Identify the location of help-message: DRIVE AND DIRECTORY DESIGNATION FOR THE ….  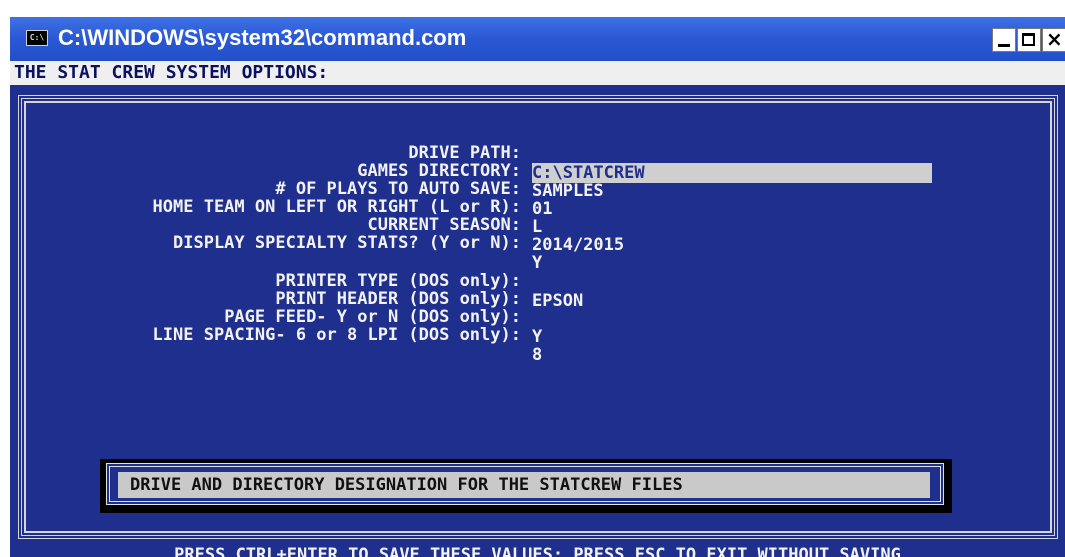
(524, 485).